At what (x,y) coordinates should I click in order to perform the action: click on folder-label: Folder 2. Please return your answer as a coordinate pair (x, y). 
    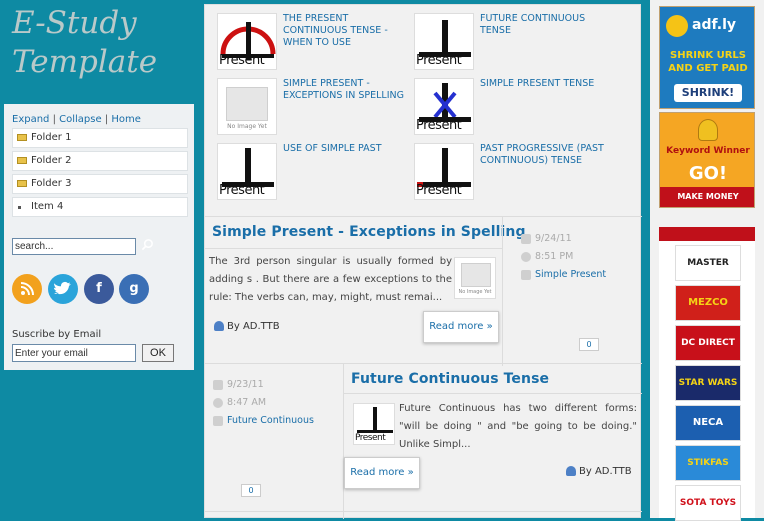
    Looking at the image, I should click on (51, 160).